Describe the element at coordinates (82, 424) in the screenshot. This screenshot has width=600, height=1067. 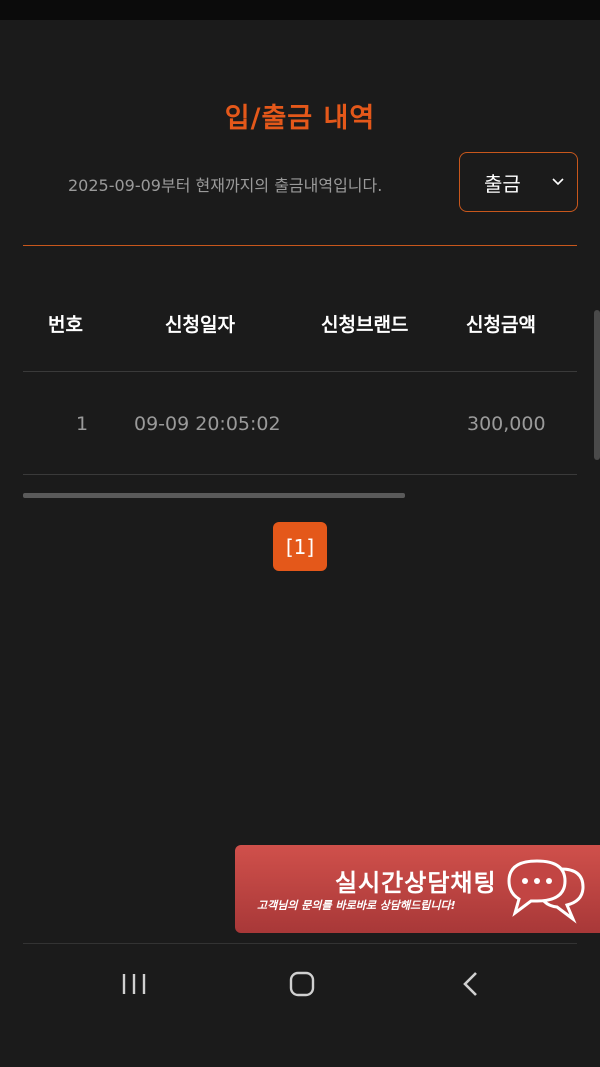
I see `cell-number: 1` at that location.